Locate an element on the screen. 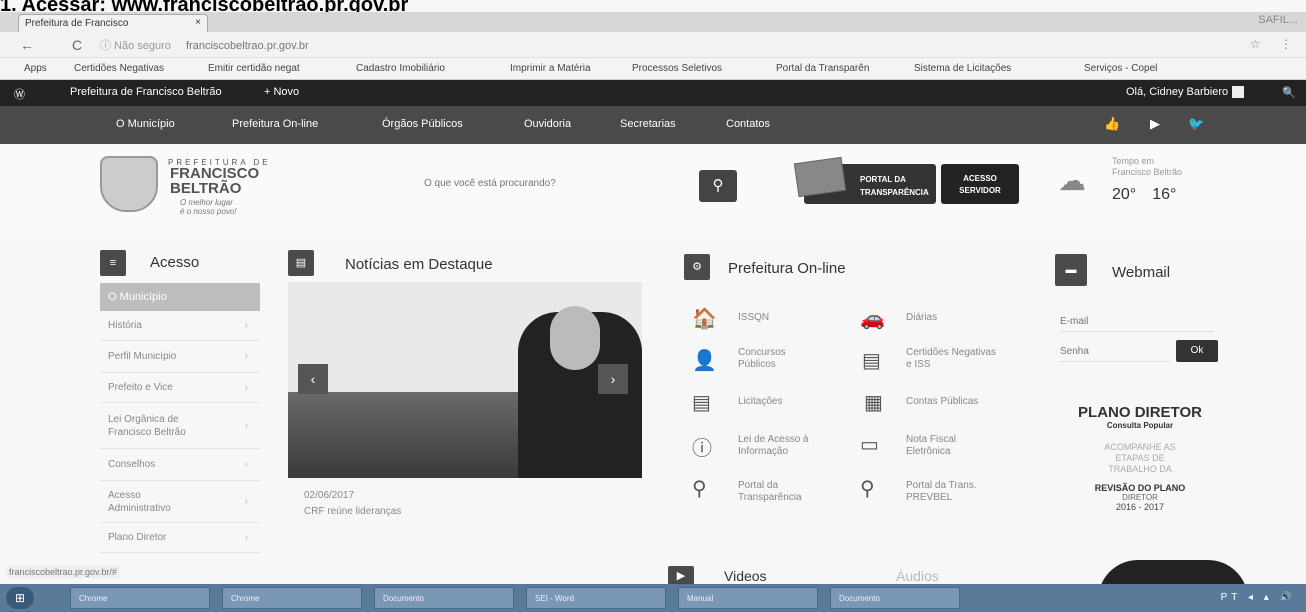 This screenshot has width=1306, height=612. svc-certidoes: Certidões Negativas e ISS is located at coordinates (955, 359).